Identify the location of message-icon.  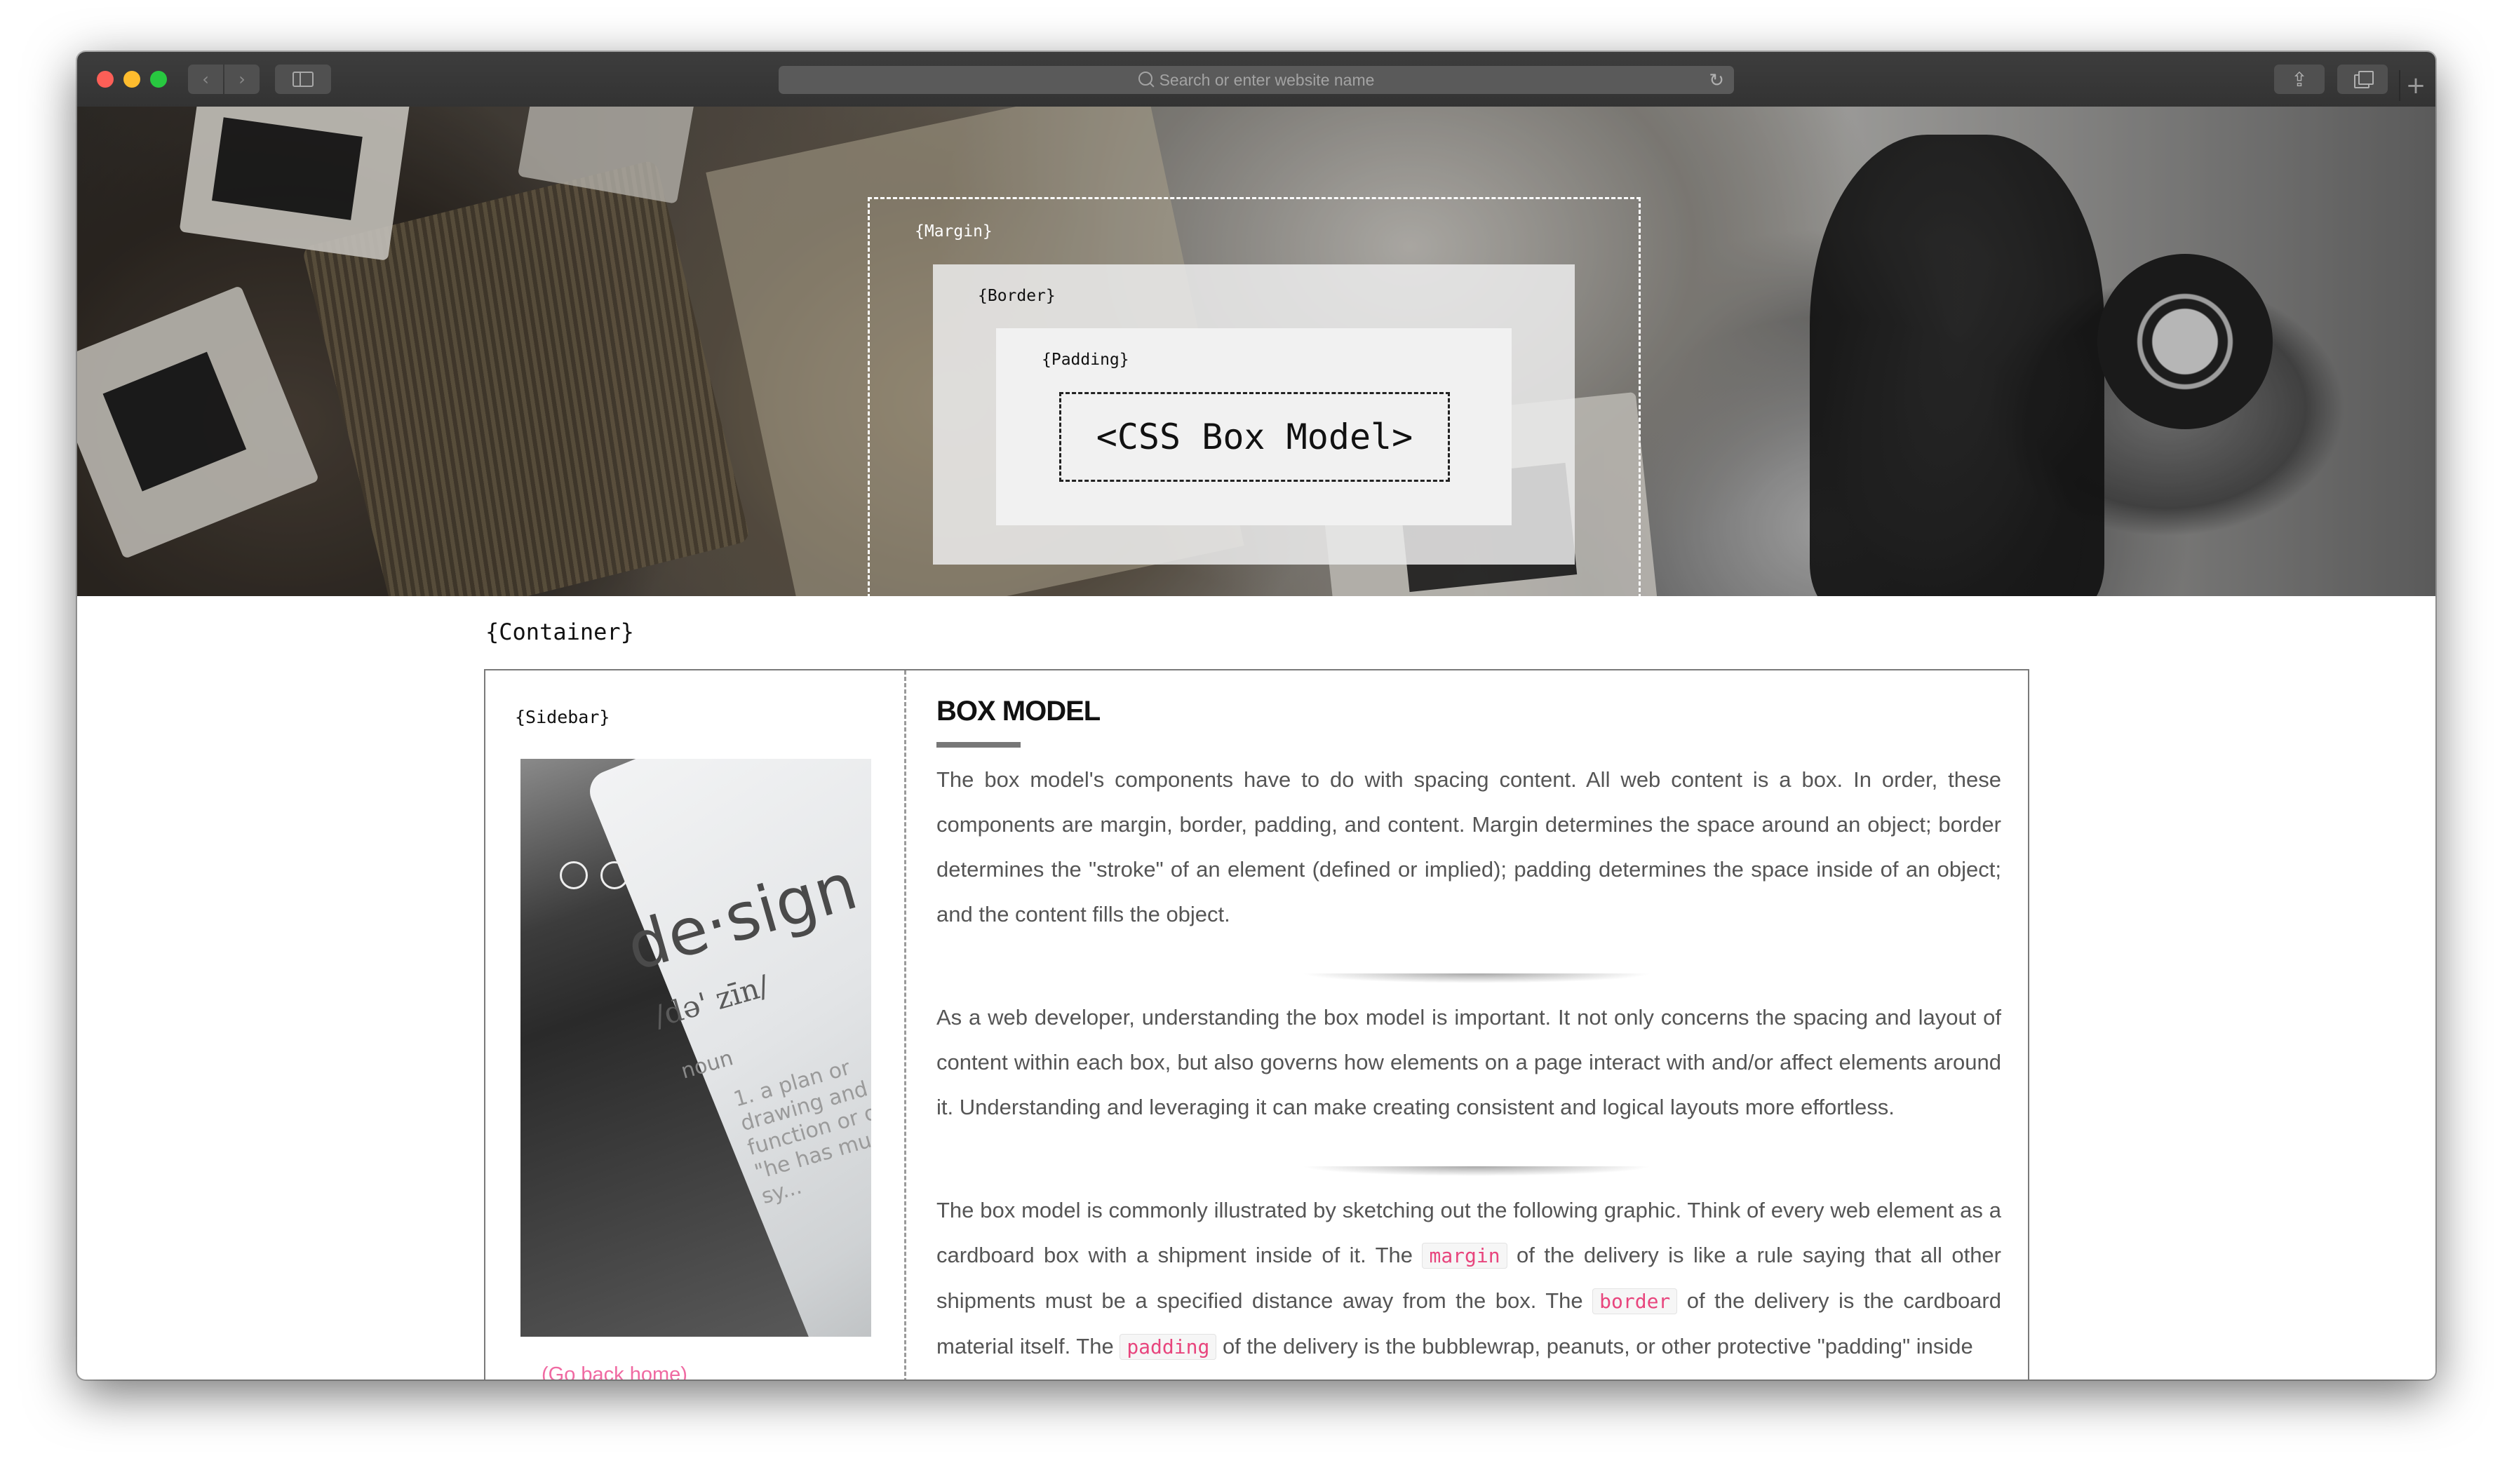
(614, 875).